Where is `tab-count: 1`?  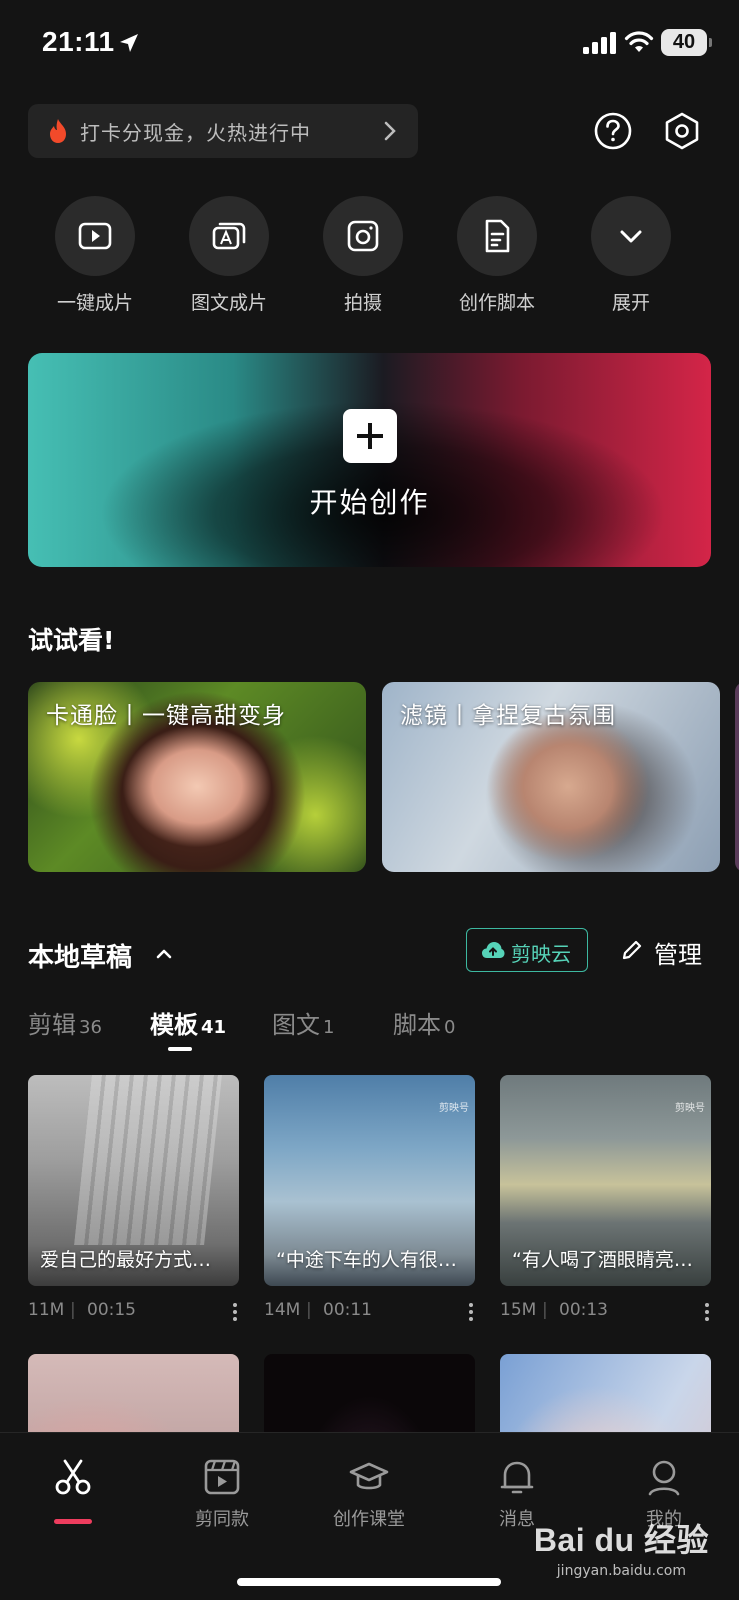
tab-count: 1 is located at coordinates (329, 1027).